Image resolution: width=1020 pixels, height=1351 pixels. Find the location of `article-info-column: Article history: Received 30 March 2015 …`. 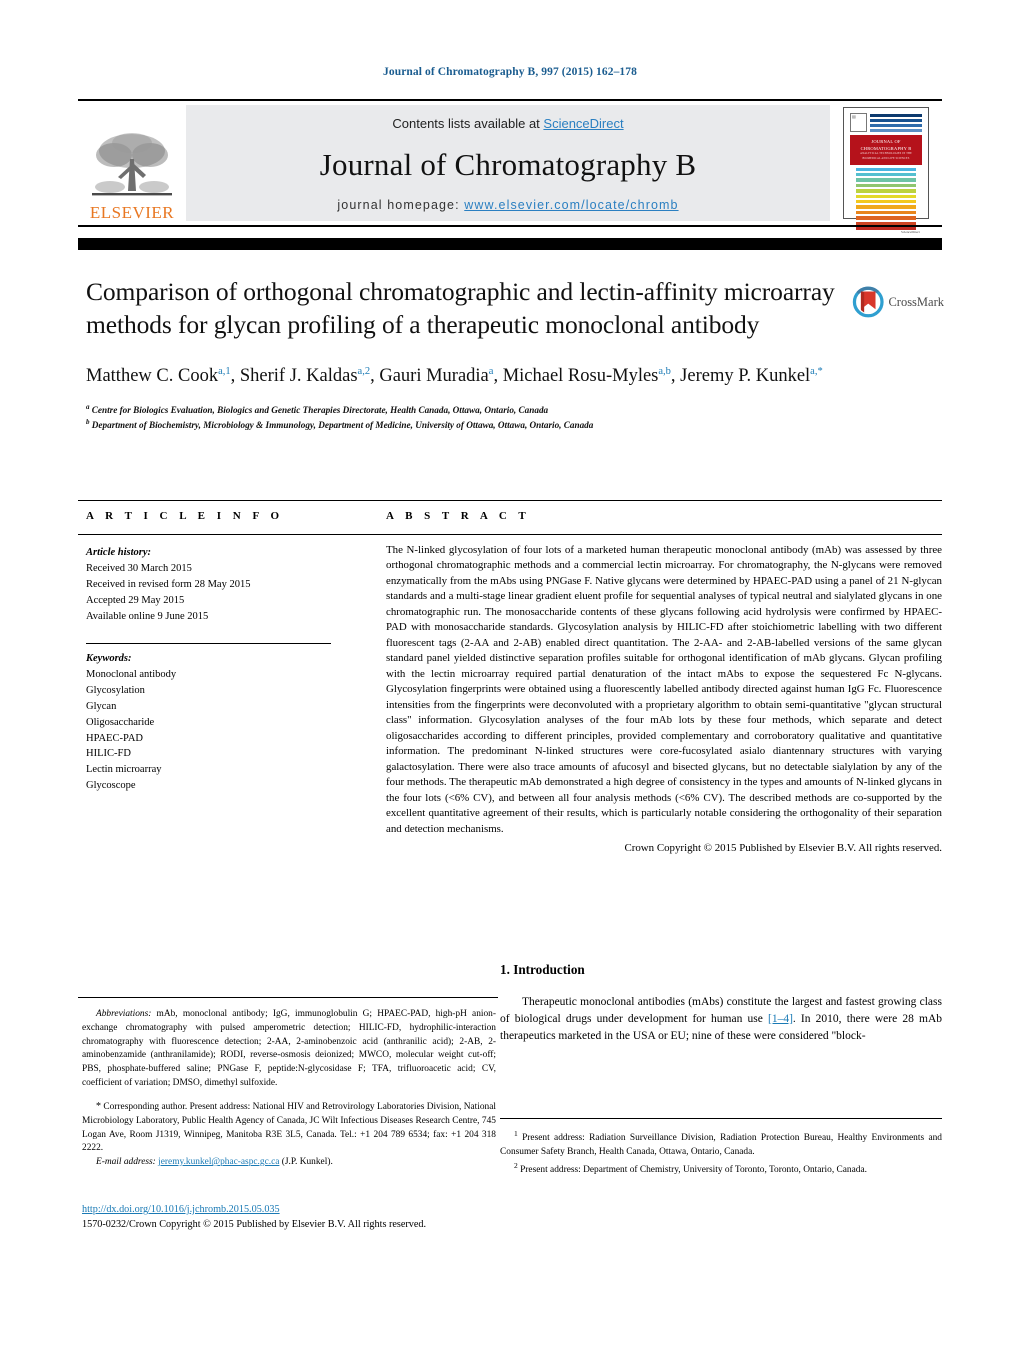

article-info-column: Article history: Received 30 March 2015 … is located at coordinates (208, 669).